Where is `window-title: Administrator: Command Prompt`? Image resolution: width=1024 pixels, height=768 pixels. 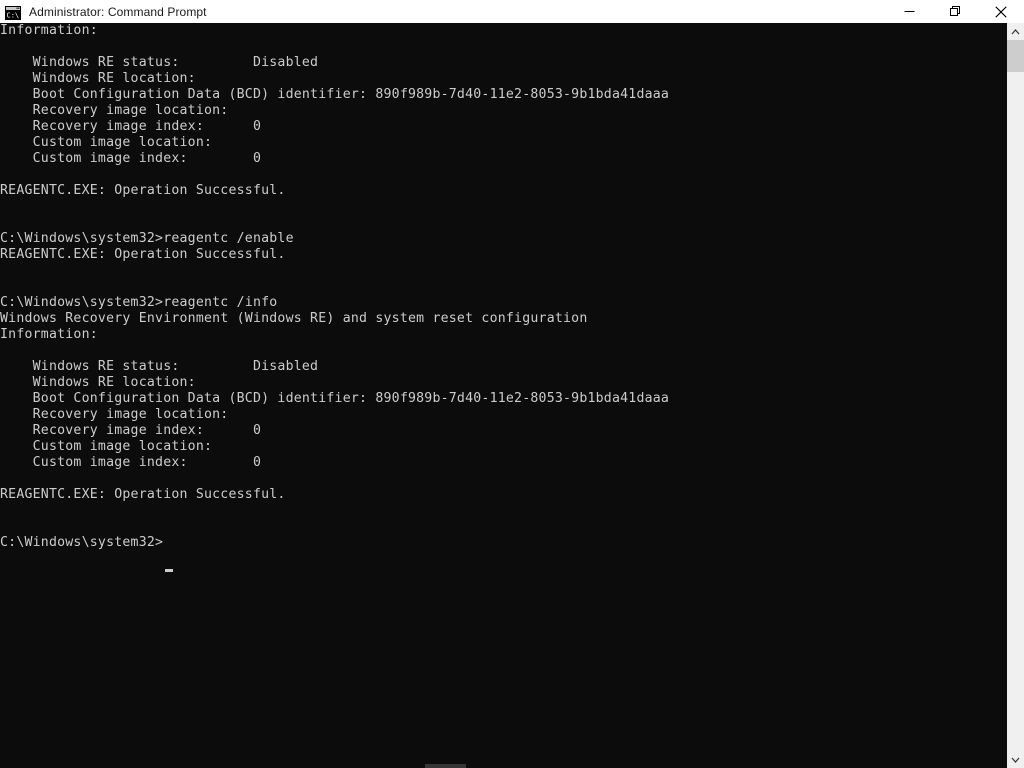
window-title: Administrator: Command Prompt is located at coordinates (118, 11).